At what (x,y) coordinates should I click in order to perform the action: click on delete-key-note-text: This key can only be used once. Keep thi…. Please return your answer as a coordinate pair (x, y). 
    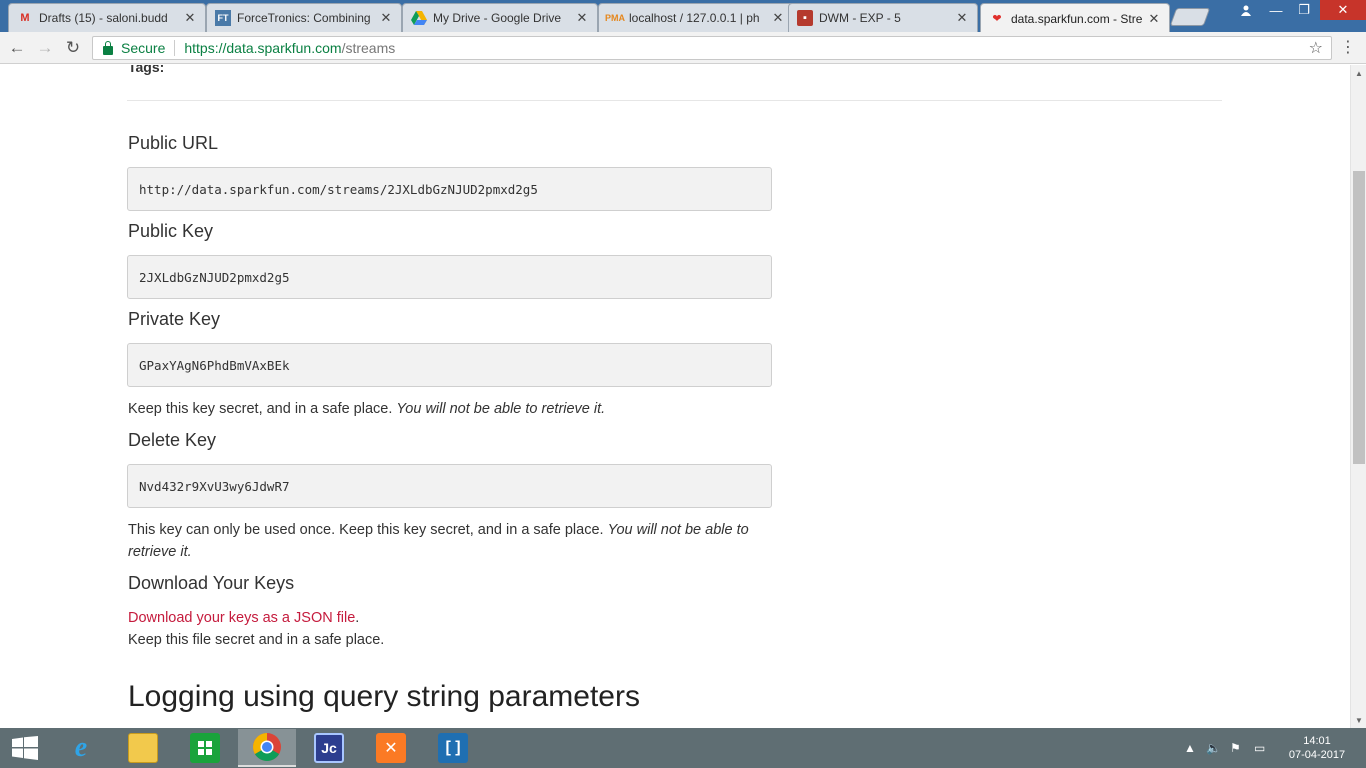
    Looking at the image, I should click on (366, 530).